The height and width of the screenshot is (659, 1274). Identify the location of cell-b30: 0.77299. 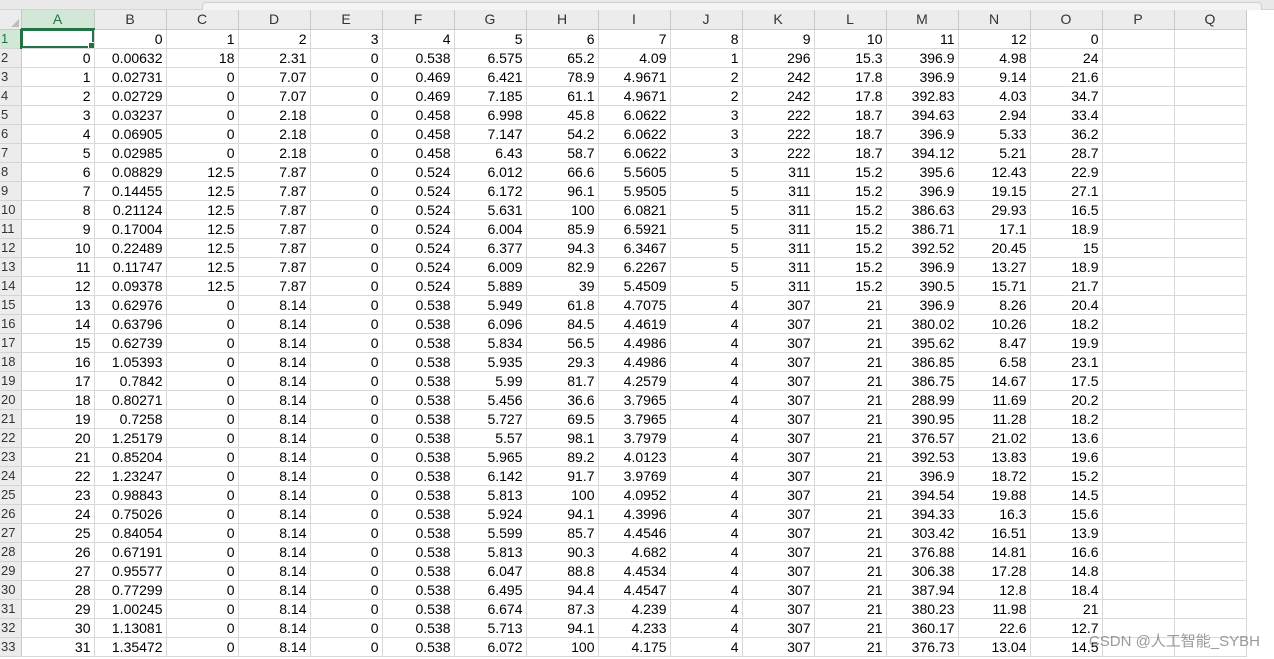
(130, 590).